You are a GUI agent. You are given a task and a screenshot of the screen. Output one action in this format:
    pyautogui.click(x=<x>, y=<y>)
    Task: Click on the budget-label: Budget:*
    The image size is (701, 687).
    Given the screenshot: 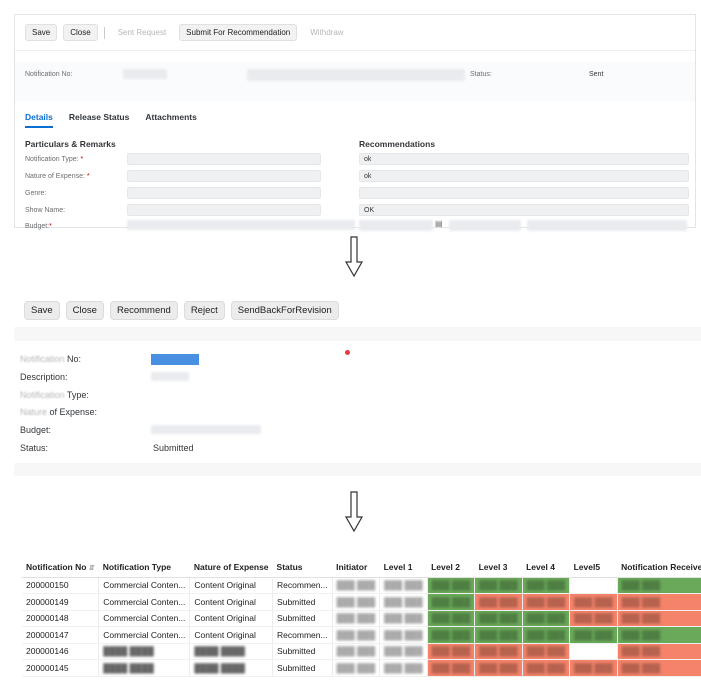 What is the action you would take?
    pyautogui.click(x=38, y=226)
    